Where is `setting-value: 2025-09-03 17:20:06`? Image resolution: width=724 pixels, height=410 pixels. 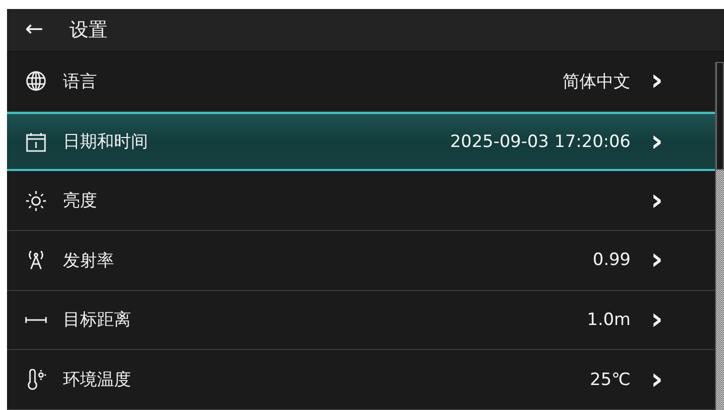 setting-value: 2025-09-03 17:20:06 is located at coordinates (540, 142).